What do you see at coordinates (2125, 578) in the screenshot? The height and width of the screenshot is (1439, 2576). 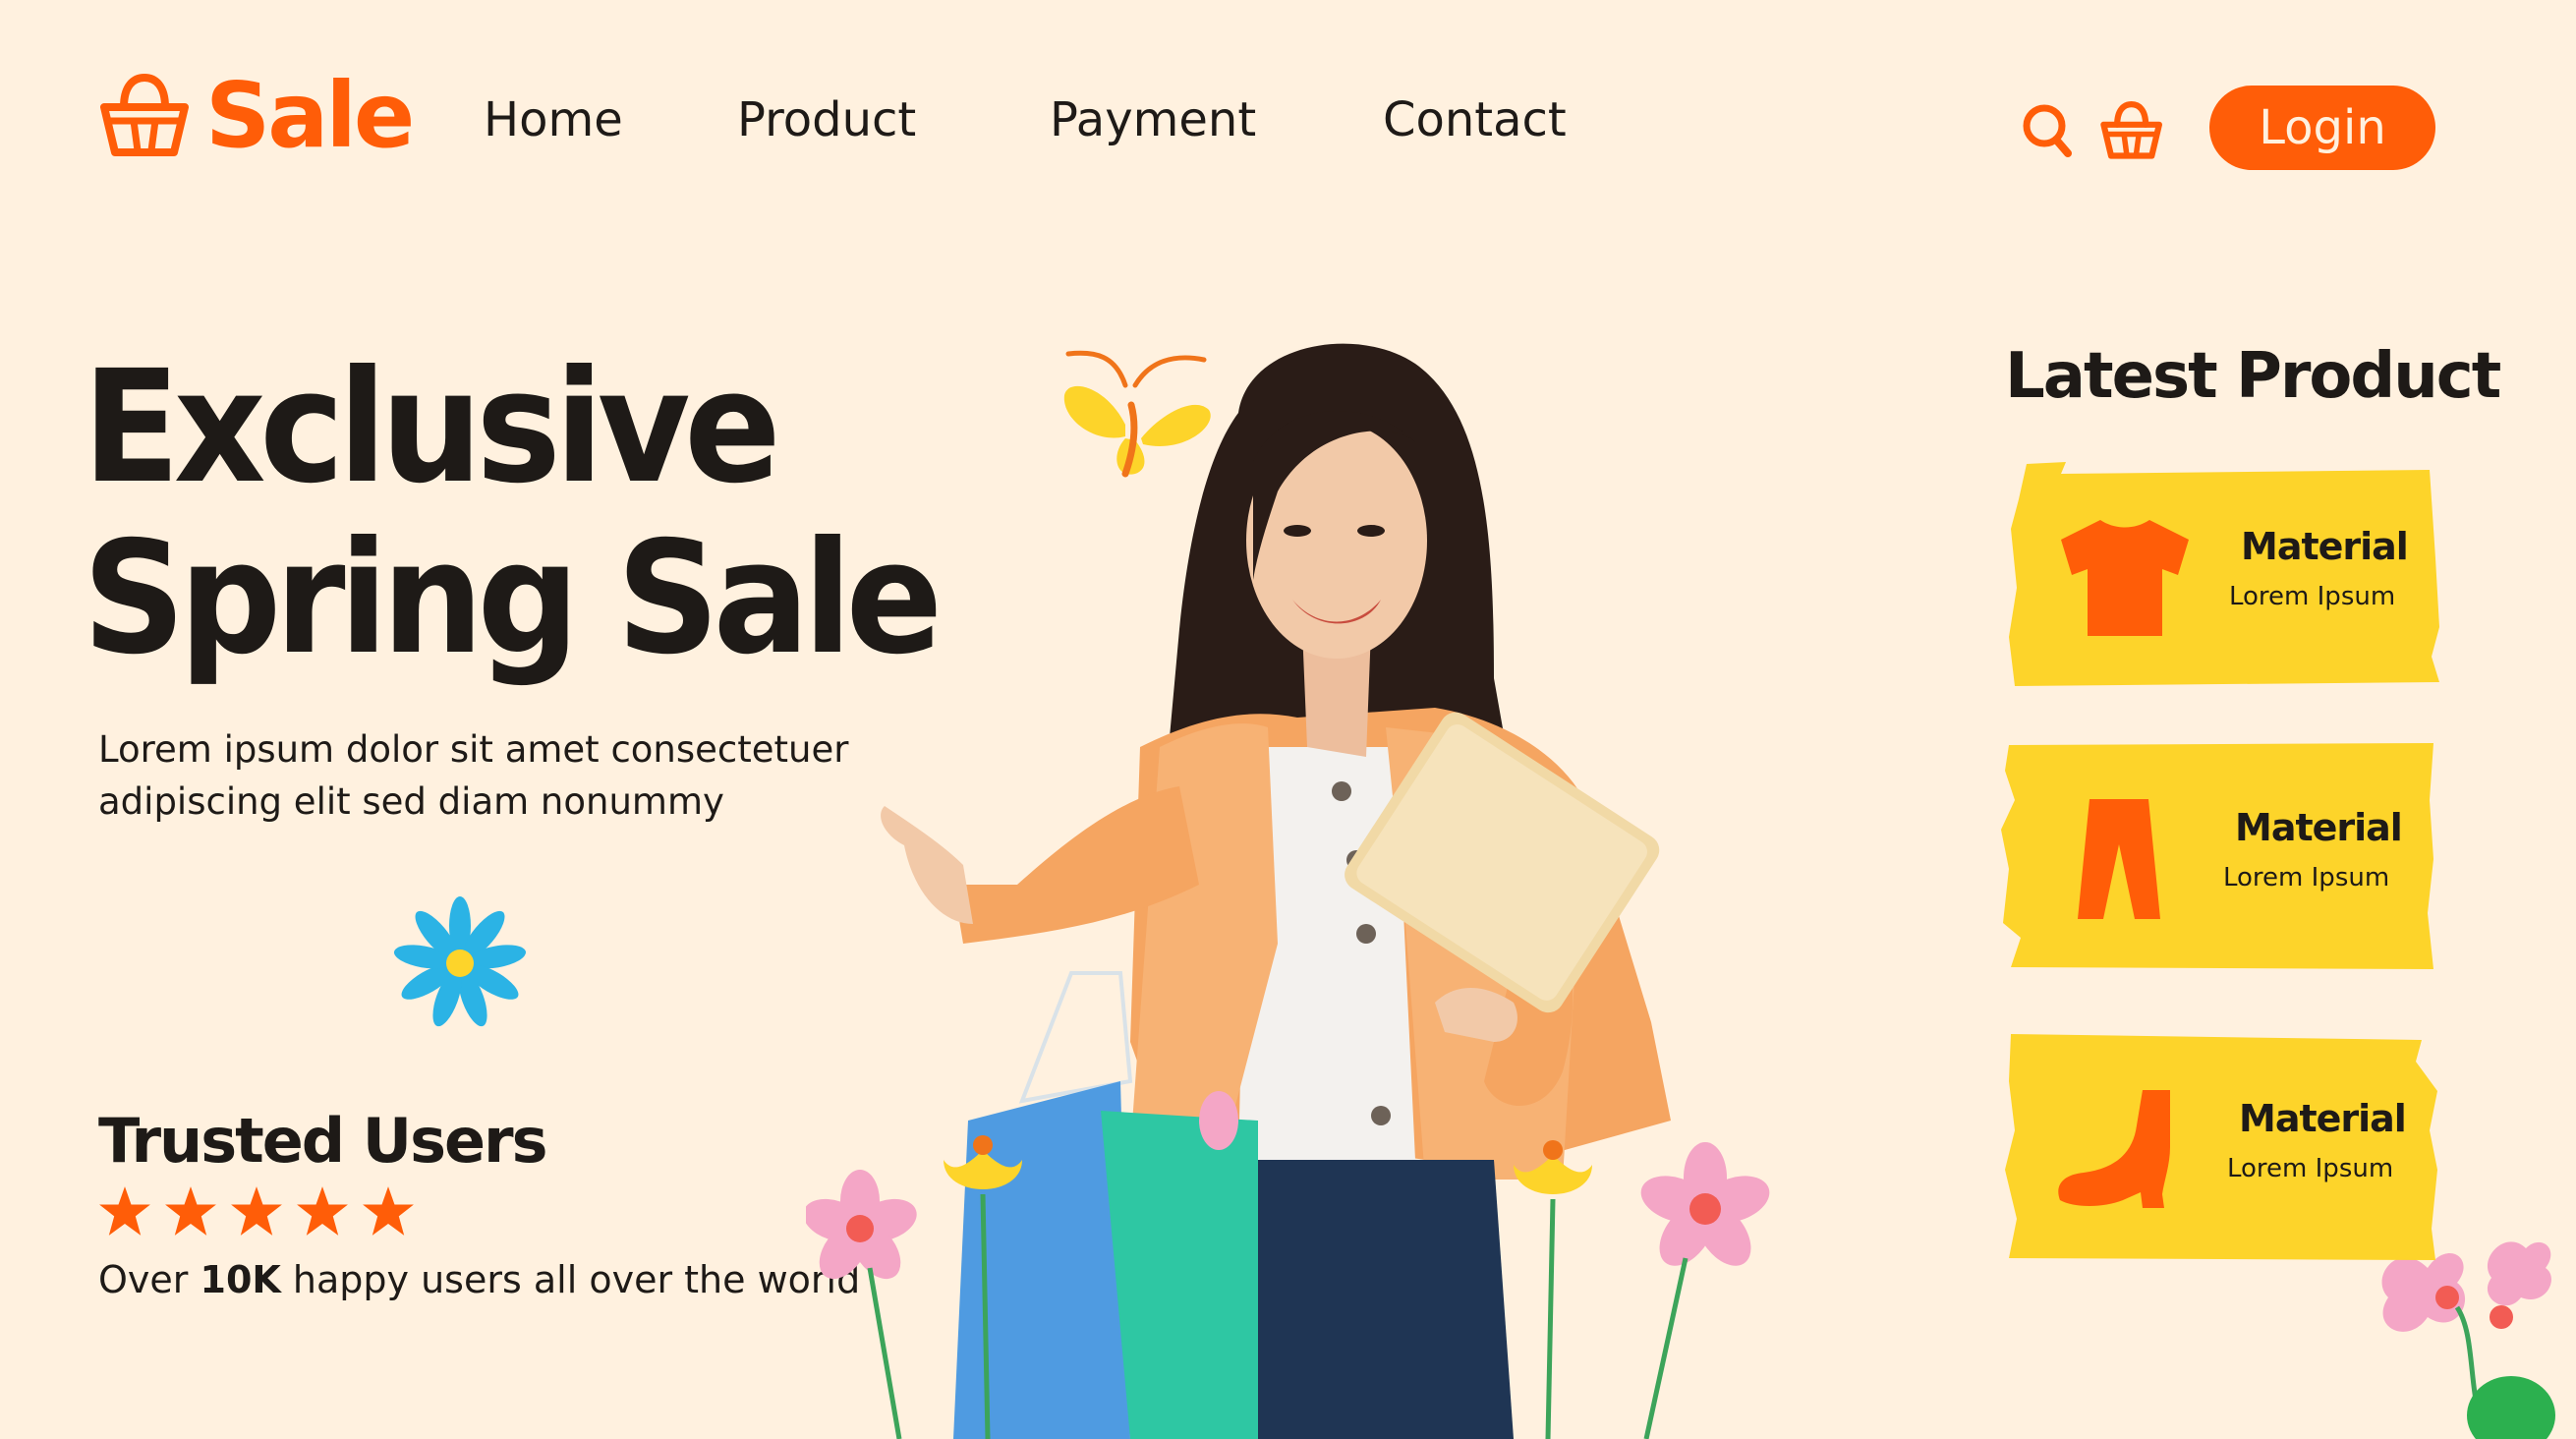 I see `tshirt-icon` at bounding box center [2125, 578].